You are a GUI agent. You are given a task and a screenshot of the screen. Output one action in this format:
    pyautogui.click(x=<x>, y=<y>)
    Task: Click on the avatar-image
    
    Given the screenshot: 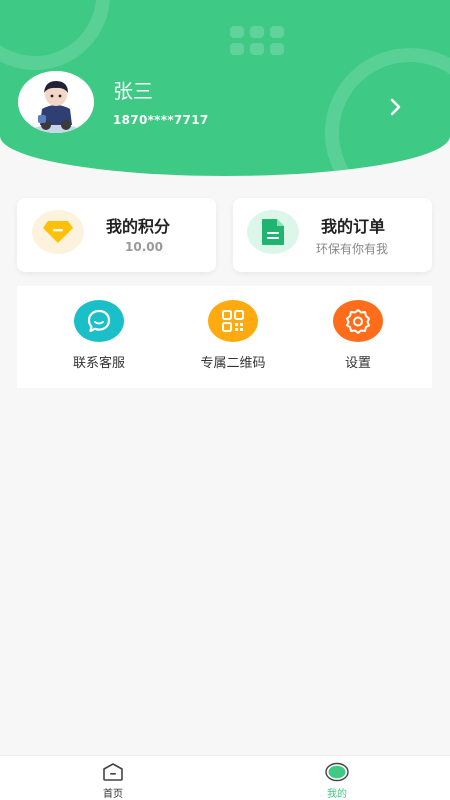 What is the action you would take?
    pyautogui.click(x=56, y=102)
    